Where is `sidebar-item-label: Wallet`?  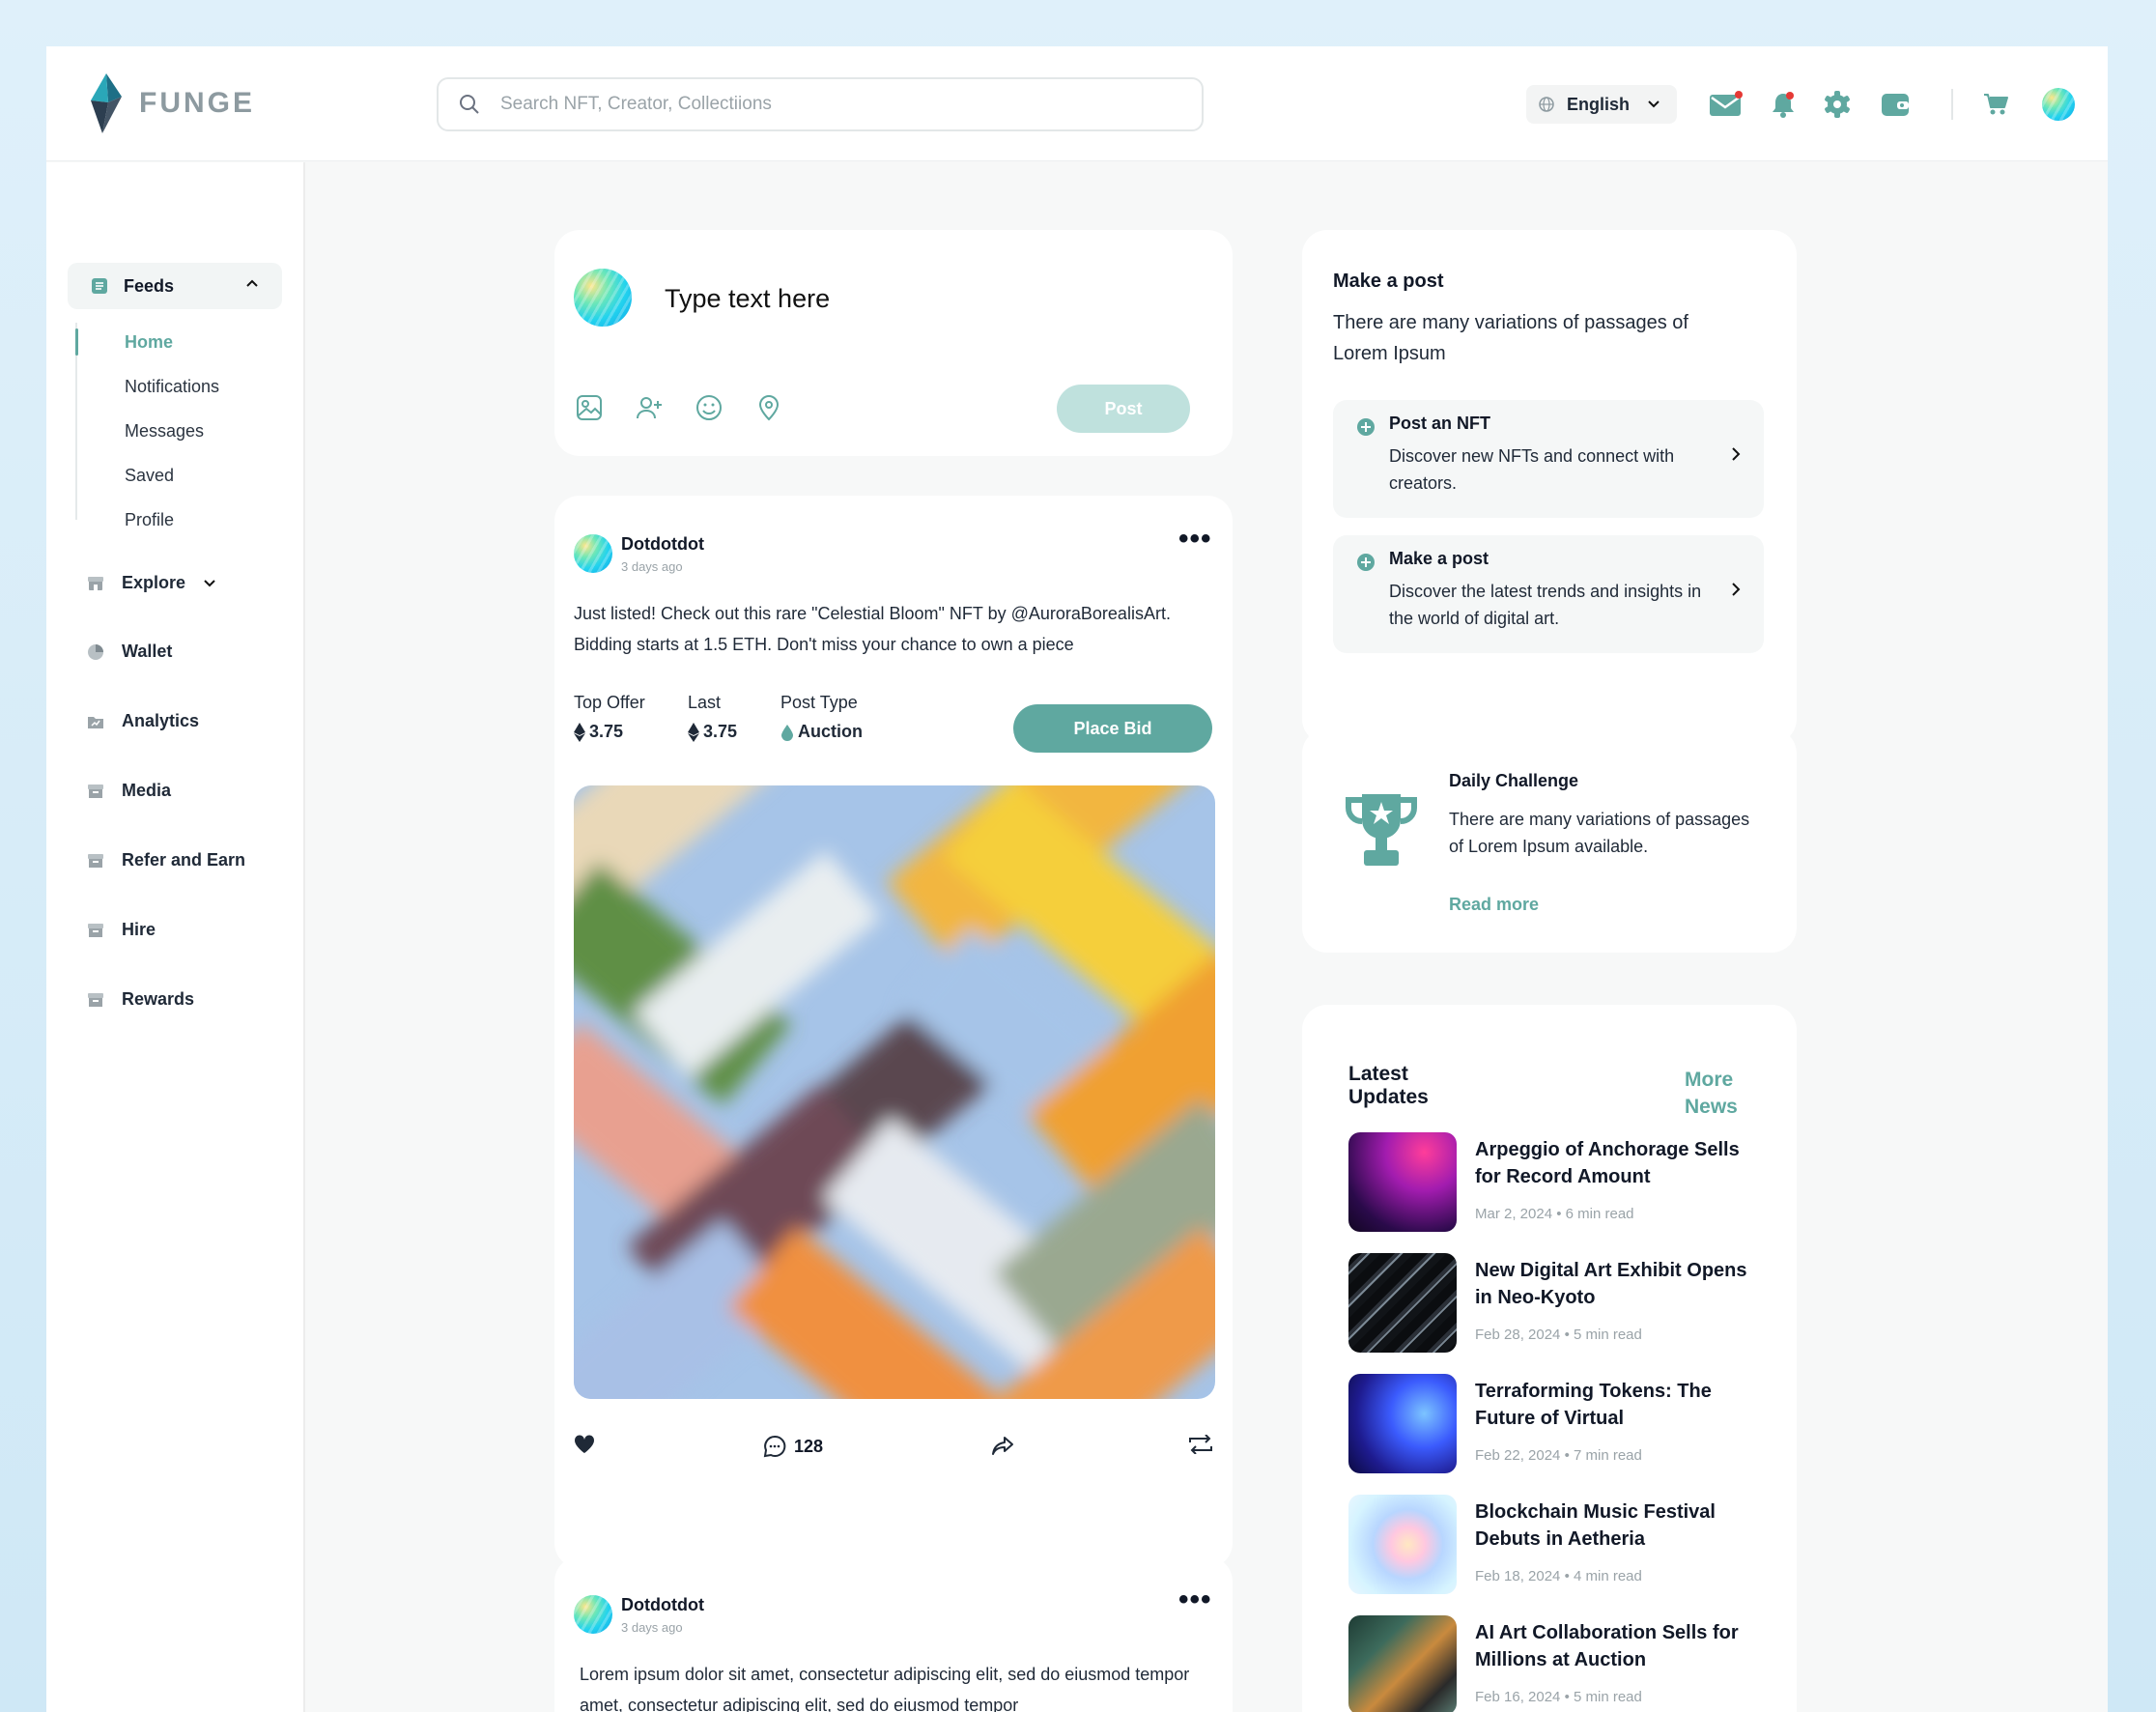
sidebar-item-label: Wallet is located at coordinates (147, 651).